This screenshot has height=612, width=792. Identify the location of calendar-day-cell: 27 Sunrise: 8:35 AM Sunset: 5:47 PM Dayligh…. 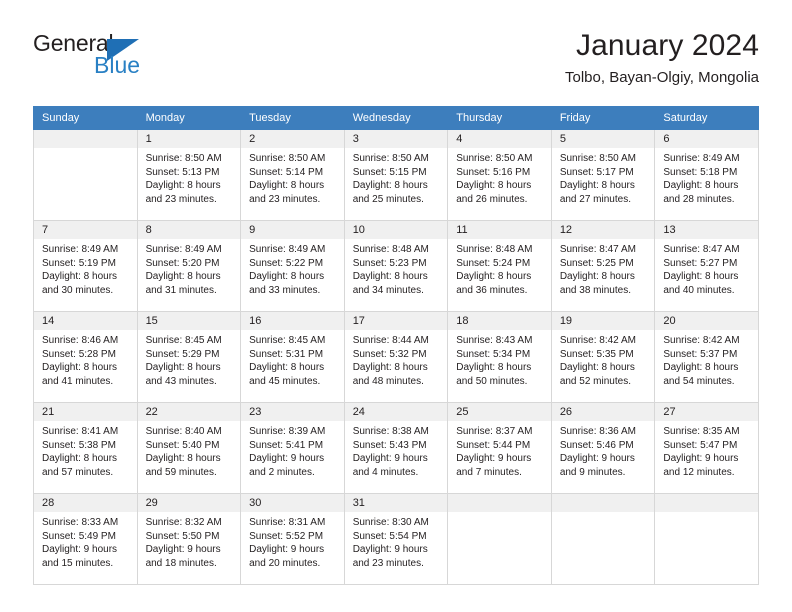
(706, 448).